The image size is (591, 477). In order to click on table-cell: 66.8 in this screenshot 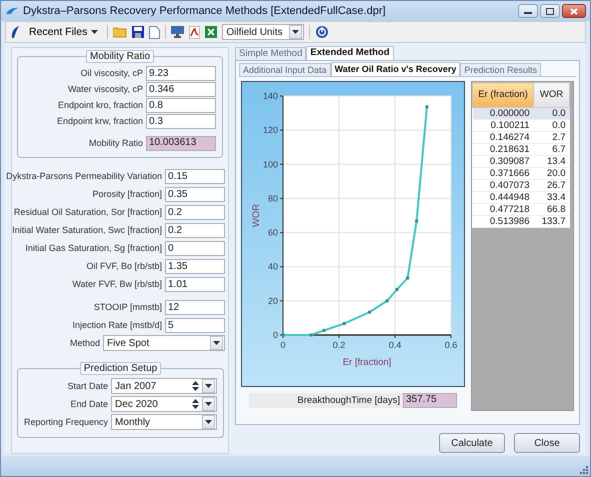, I will do `click(552, 210)`.